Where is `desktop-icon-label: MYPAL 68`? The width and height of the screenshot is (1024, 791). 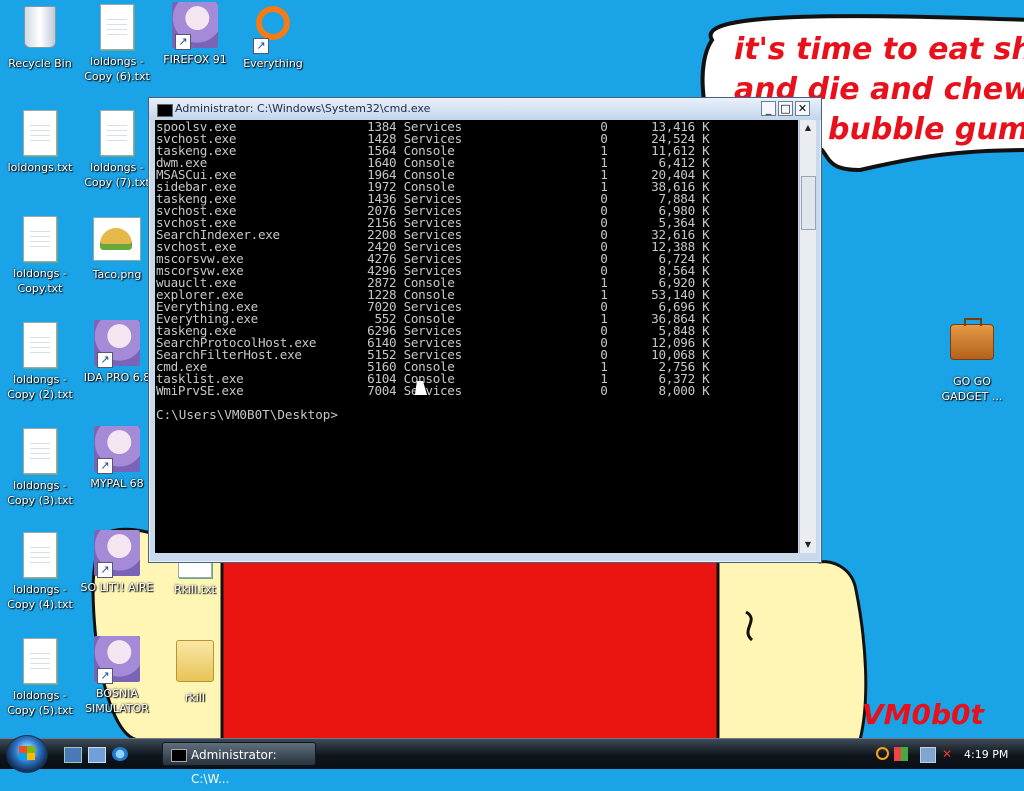
desktop-icon-label: MYPAL 68 is located at coordinates (117, 483).